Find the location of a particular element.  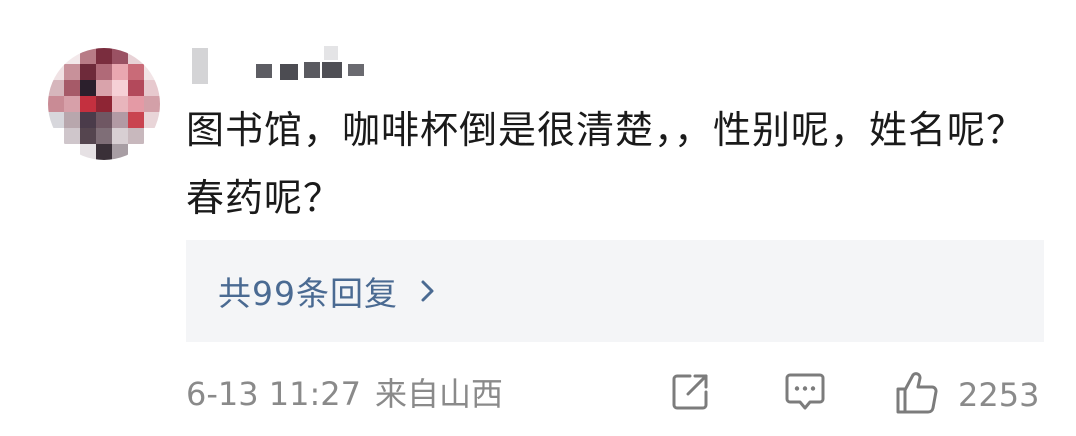

avatar is located at coordinates (104, 104).